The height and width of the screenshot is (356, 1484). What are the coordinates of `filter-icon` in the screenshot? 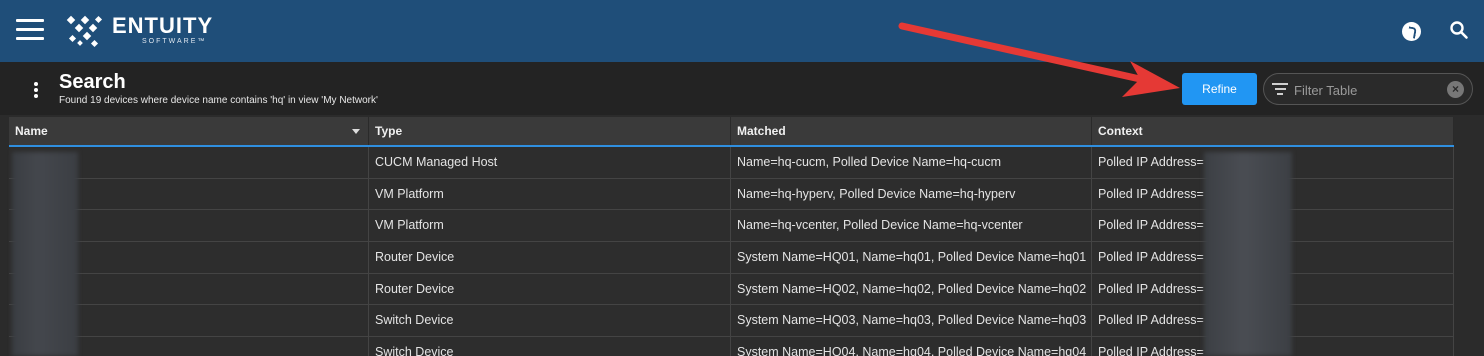 It's located at (1280, 89).